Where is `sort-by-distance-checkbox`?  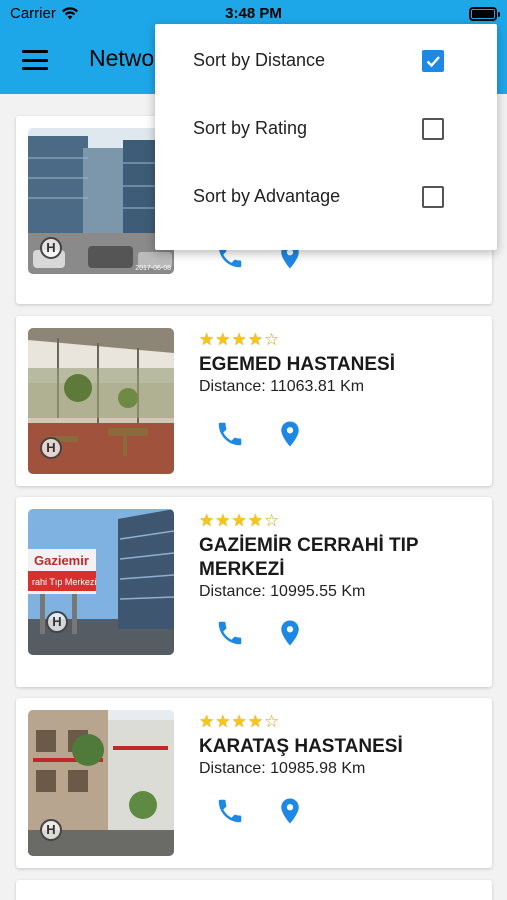
sort-by-distance-checkbox is located at coordinates (433, 61).